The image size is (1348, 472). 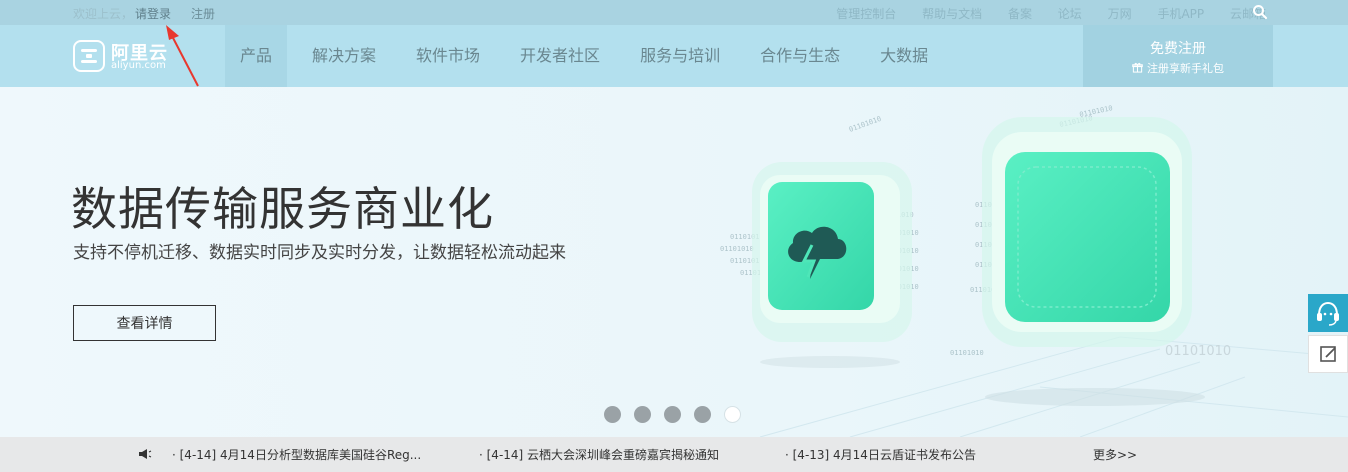 What do you see at coordinates (952, 14) in the screenshot?
I see `help-docs-link: 帮助与文档` at bounding box center [952, 14].